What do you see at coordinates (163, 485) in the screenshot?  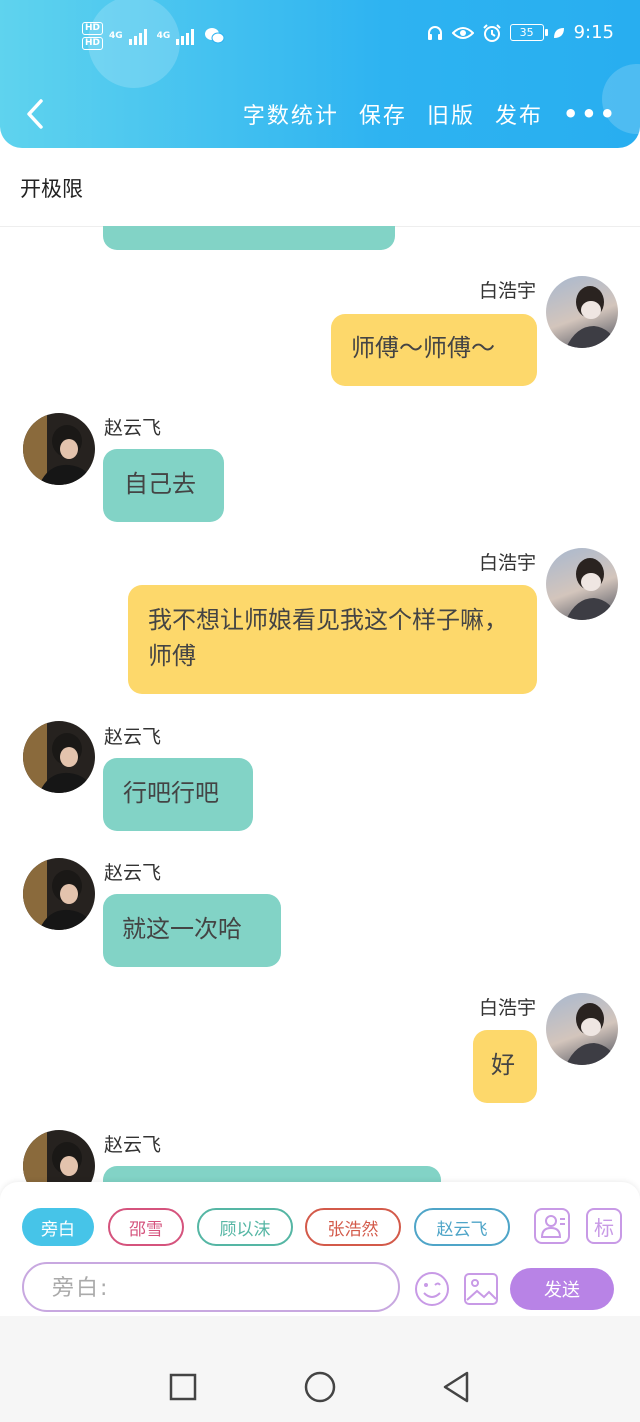 I see `message-bubble: 自己去` at bounding box center [163, 485].